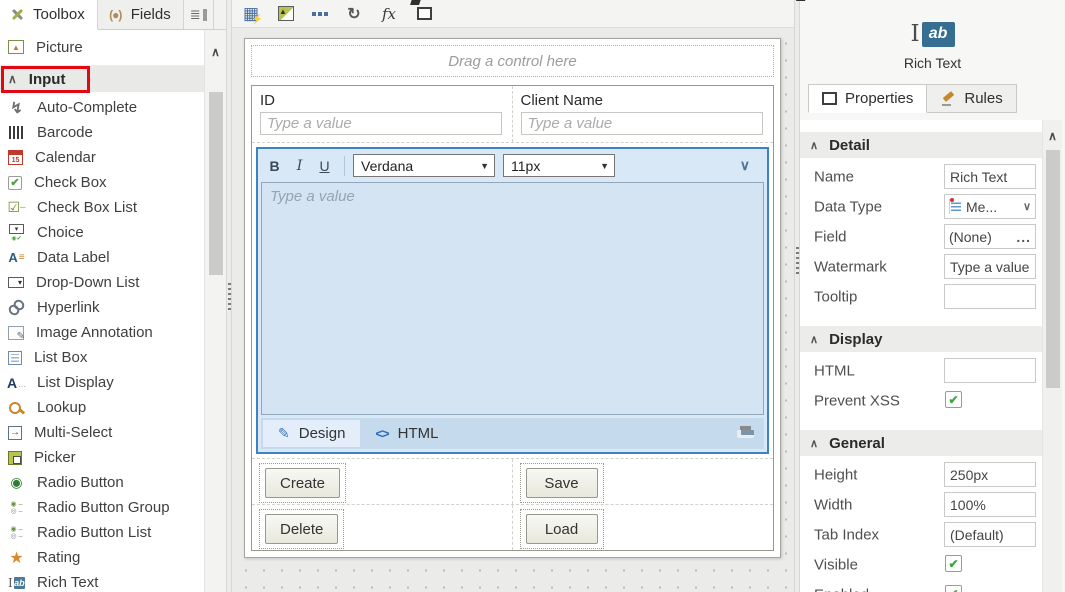  What do you see at coordinates (921, 339) in the screenshot?
I see `section-header-display: ∧ Display` at bounding box center [921, 339].